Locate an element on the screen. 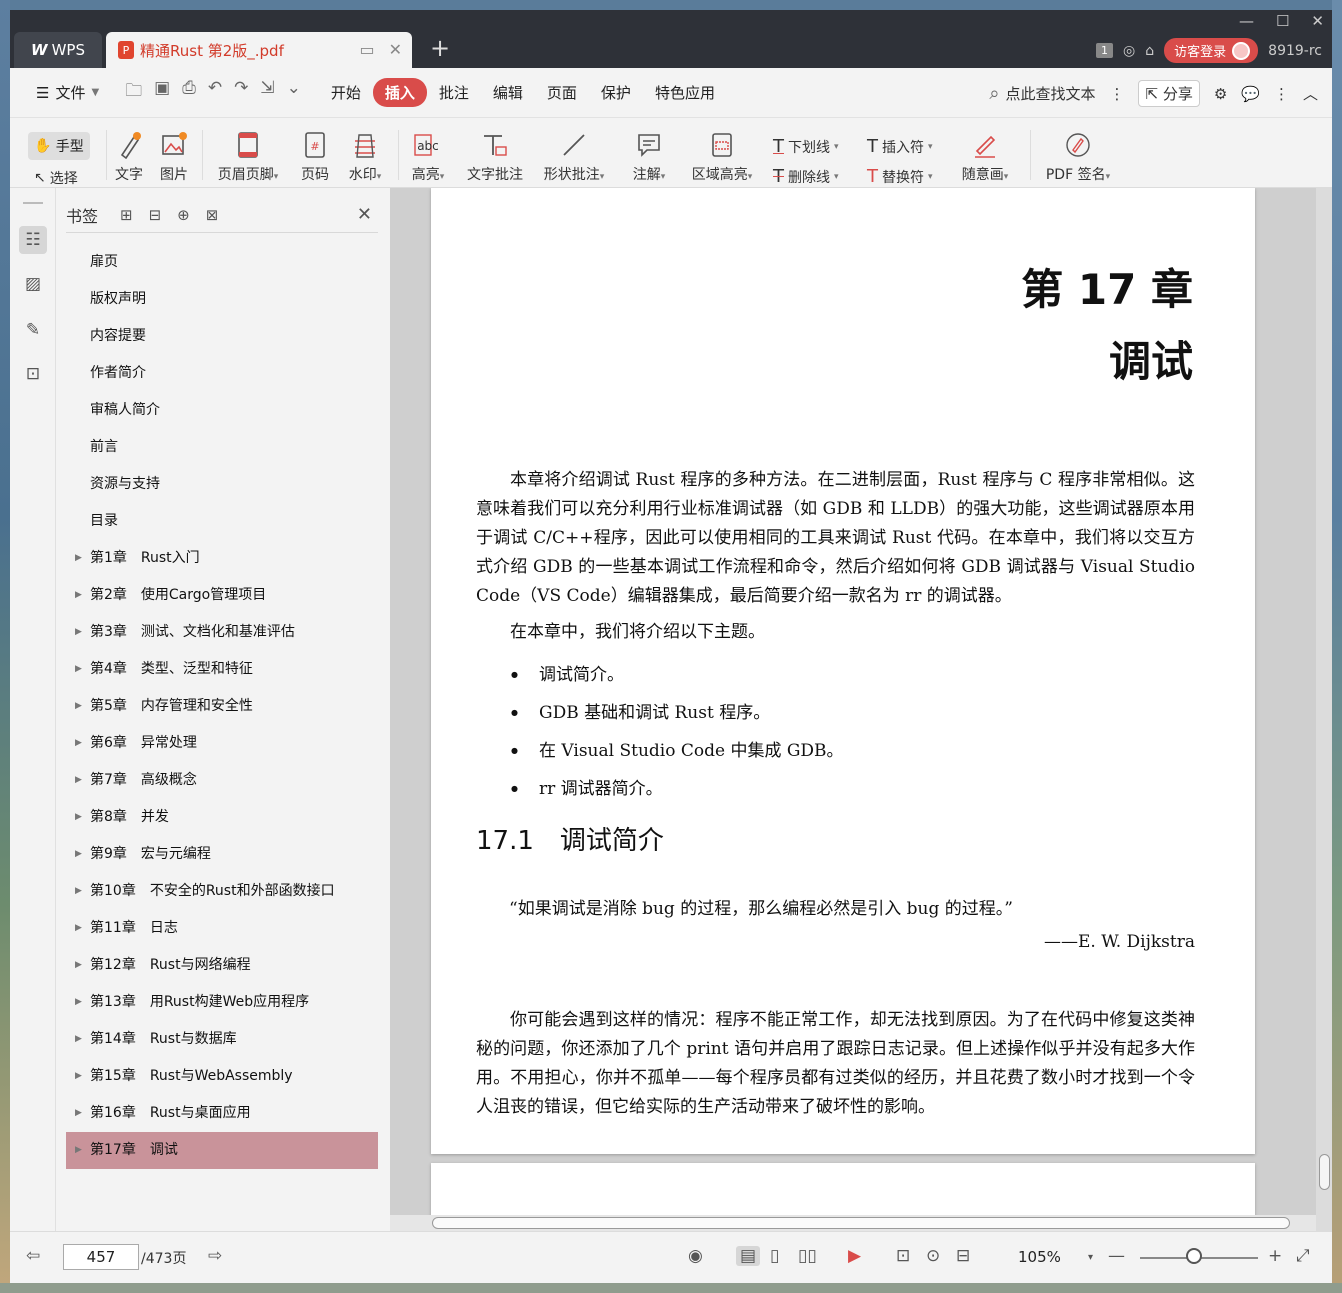 The image size is (1342, 1293). skin-icon: ◎ is located at coordinates (1129, 51).